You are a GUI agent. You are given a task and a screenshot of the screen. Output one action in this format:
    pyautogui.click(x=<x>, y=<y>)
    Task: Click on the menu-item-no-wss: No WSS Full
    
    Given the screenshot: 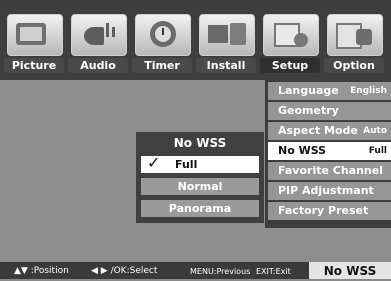 What is the action you would take?
    pyautogui.click(x=329, y=151)
    